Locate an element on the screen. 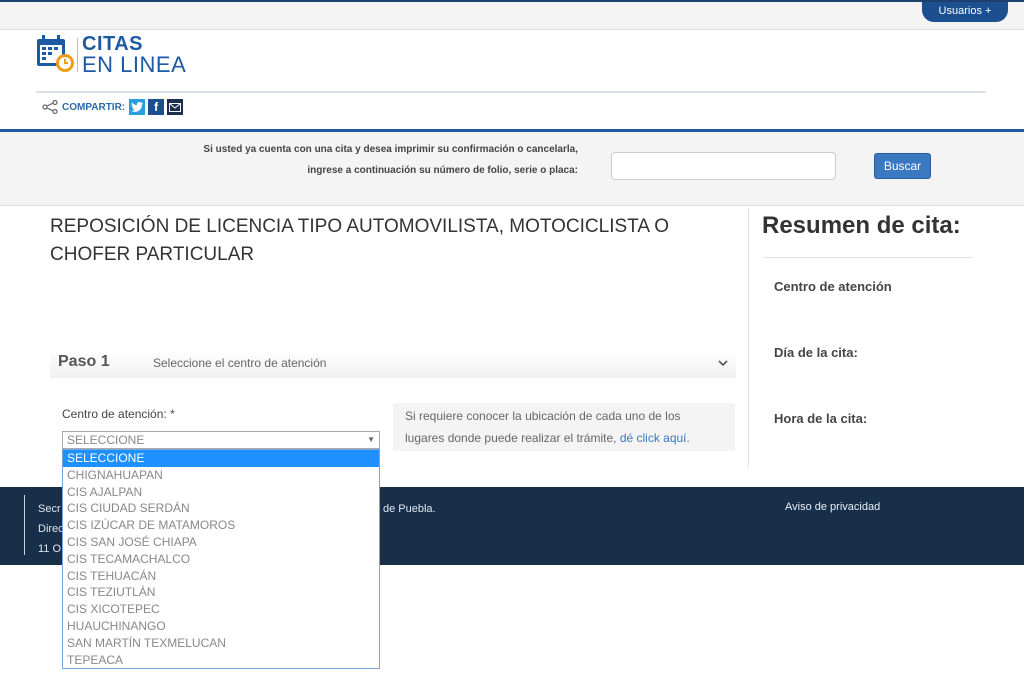 The width and height of the screenshot is (1024, 698). footer-line2: Direc is located at coordinates (51, 529).